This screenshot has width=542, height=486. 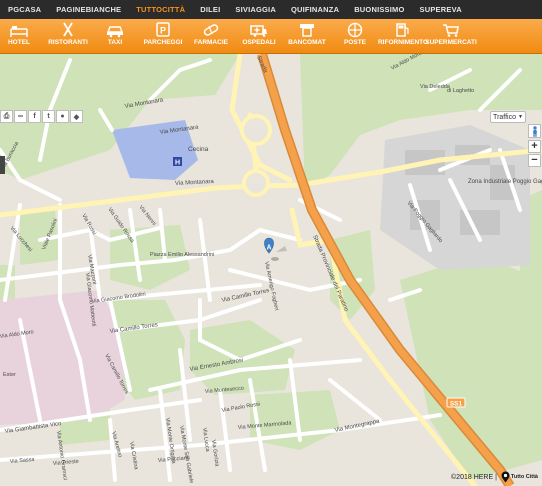 I want to click on topnav-item-siviaggia: SIVIAGGIA, so click(x=255, y=9).